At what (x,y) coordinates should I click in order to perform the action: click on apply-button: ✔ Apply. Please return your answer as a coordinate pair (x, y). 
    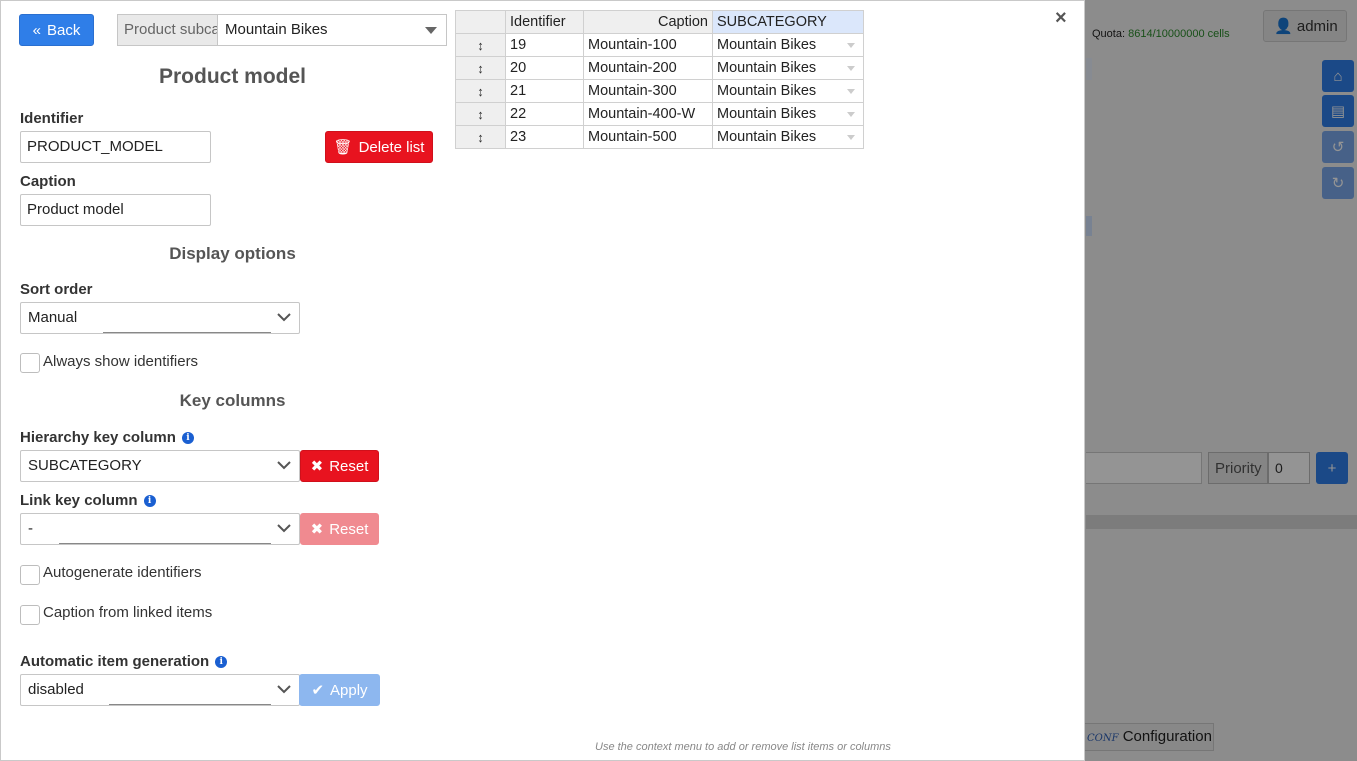
    Looking at the image, I should click on (339, 690).